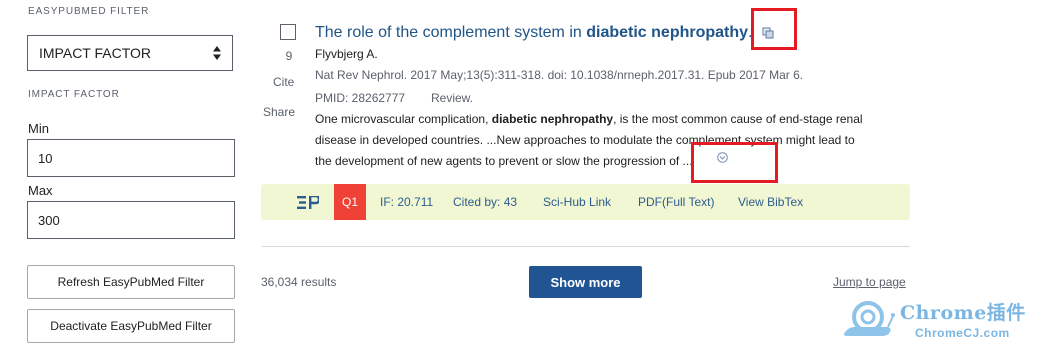  I want to click on publication-type: Review., so click(452, 98).